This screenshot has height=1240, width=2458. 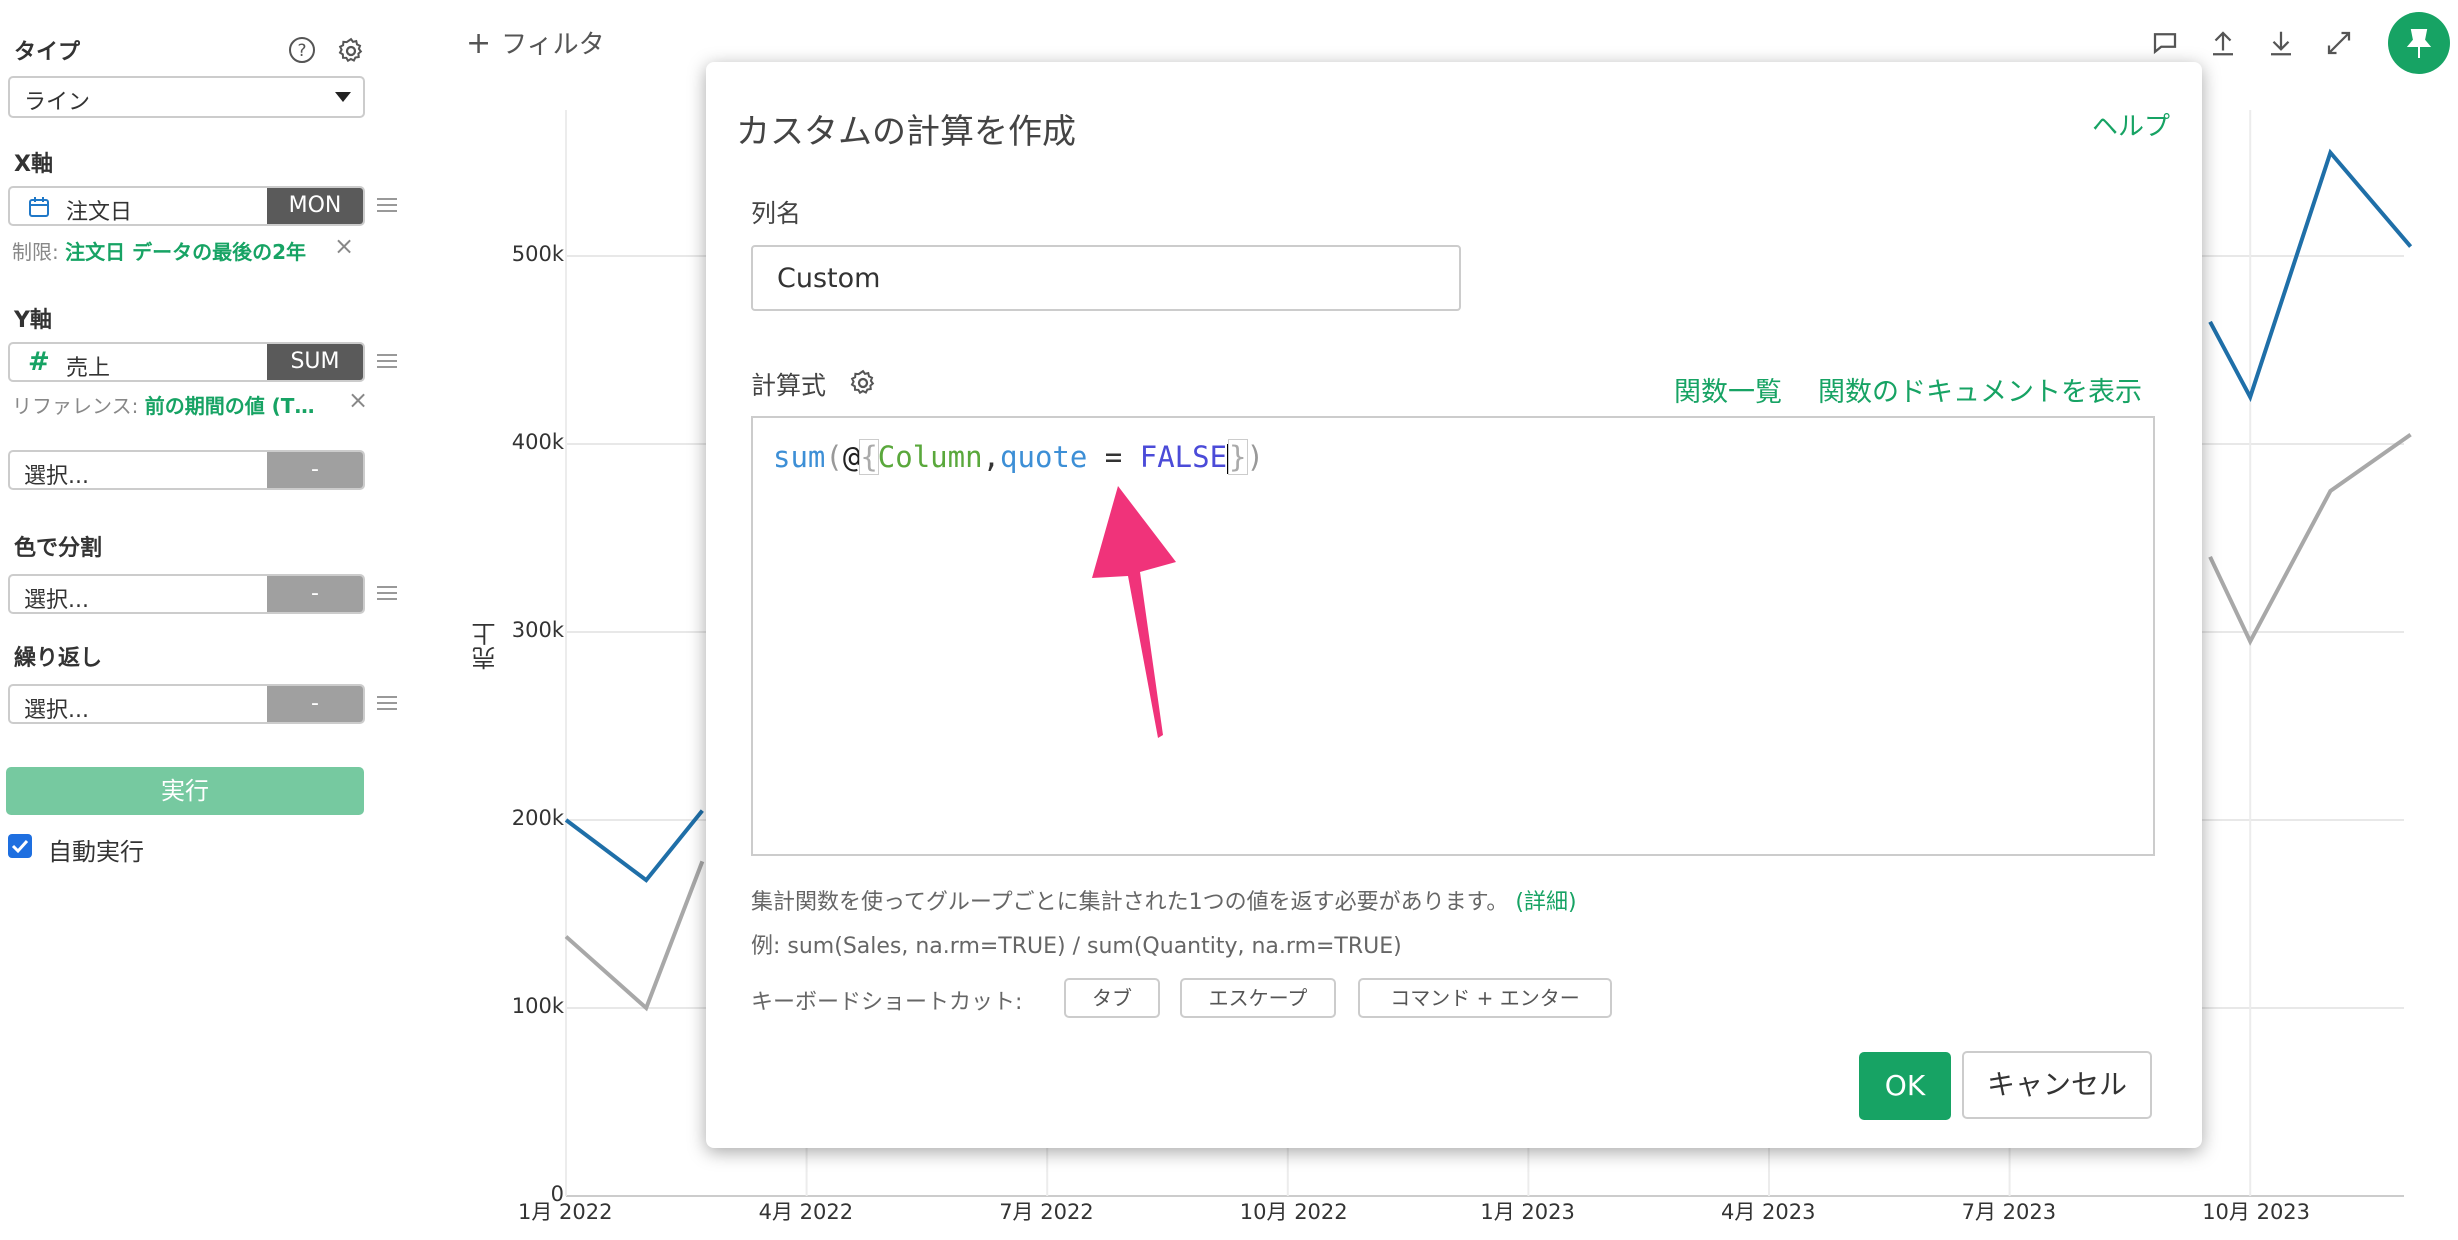 I want to click on code-param: quote, so click(x=1044, y=457).